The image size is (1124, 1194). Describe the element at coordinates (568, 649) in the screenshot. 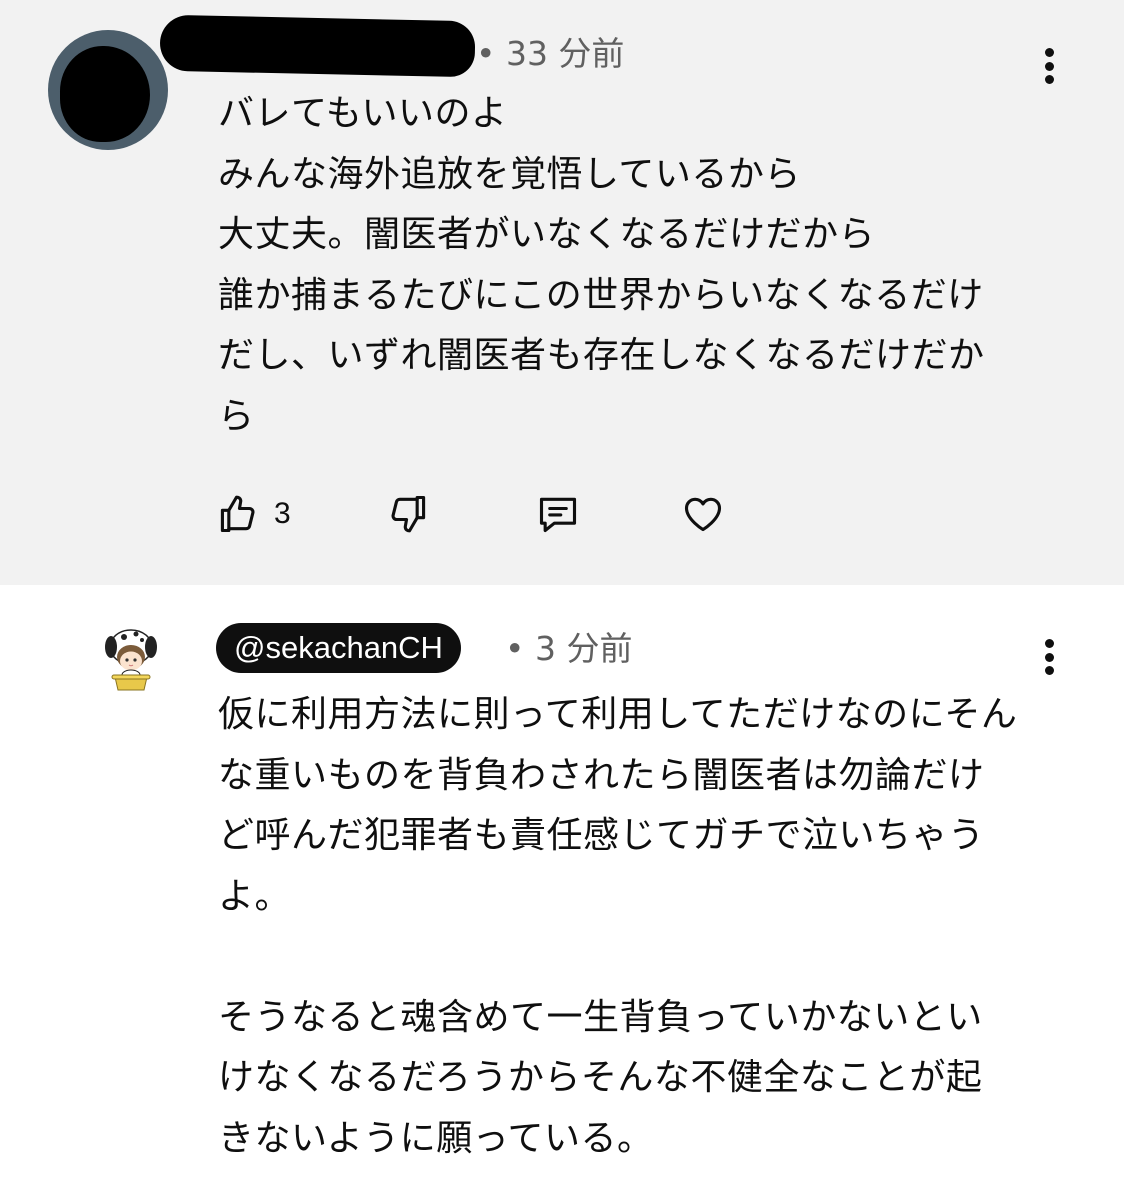

I see `comment-timestamp: • 3 分前` at that location.